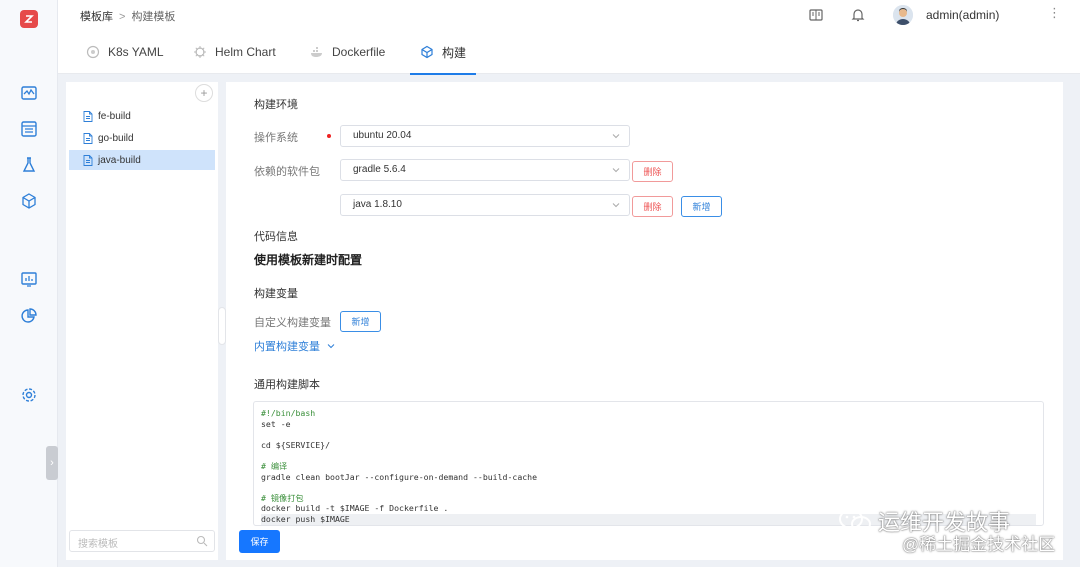 This screenshot has width=1080, height=567. Describe the element at coordinates (296, 444) in the screenshot. I see `code-line: cd ${SERVICE}/` at that location.